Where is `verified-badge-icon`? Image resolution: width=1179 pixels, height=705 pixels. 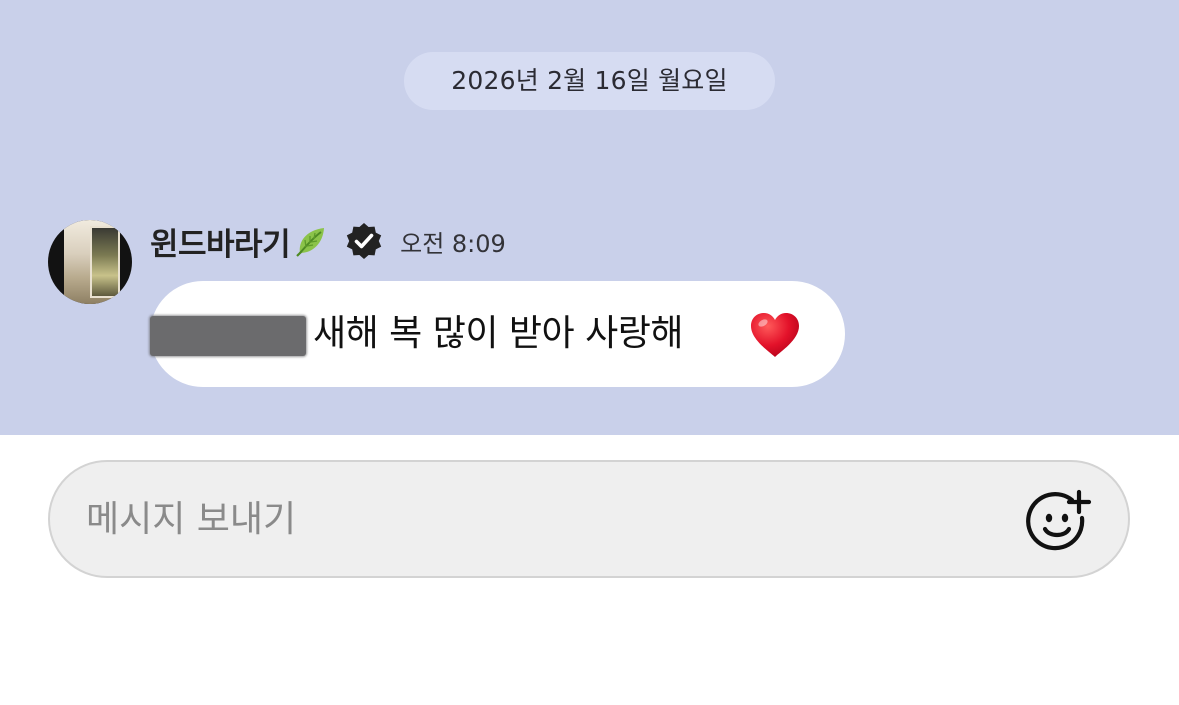
verified-badge-icon is located at coordinates (364, 241).